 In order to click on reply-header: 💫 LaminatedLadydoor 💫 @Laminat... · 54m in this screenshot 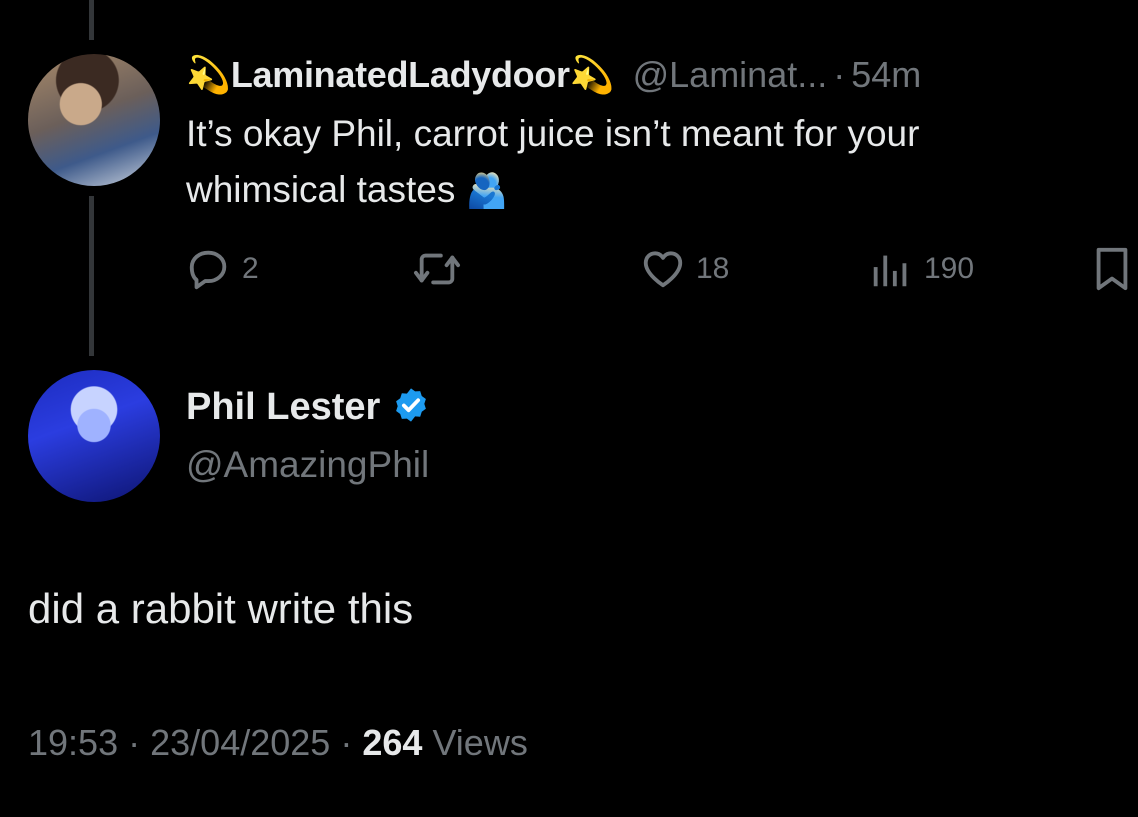, I will do `click(553, 75)`.